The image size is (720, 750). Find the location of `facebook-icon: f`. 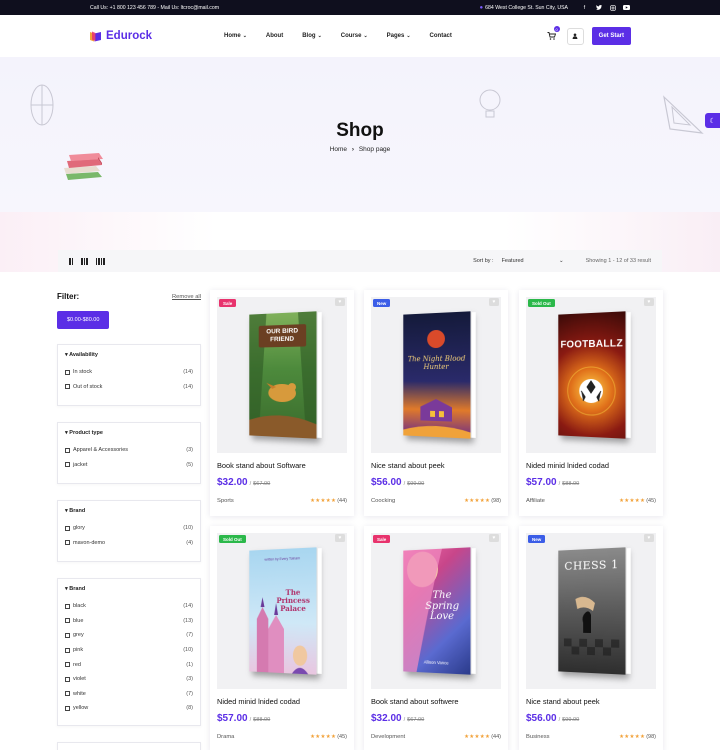

facebook-icon: f is located at coordinates (584, 7).